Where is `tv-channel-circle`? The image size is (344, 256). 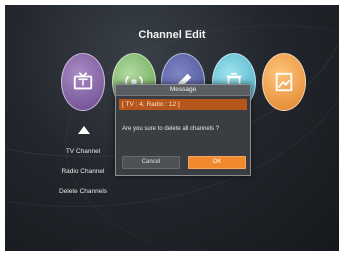
tv-channel-circle is located at coordinates (83, 82).